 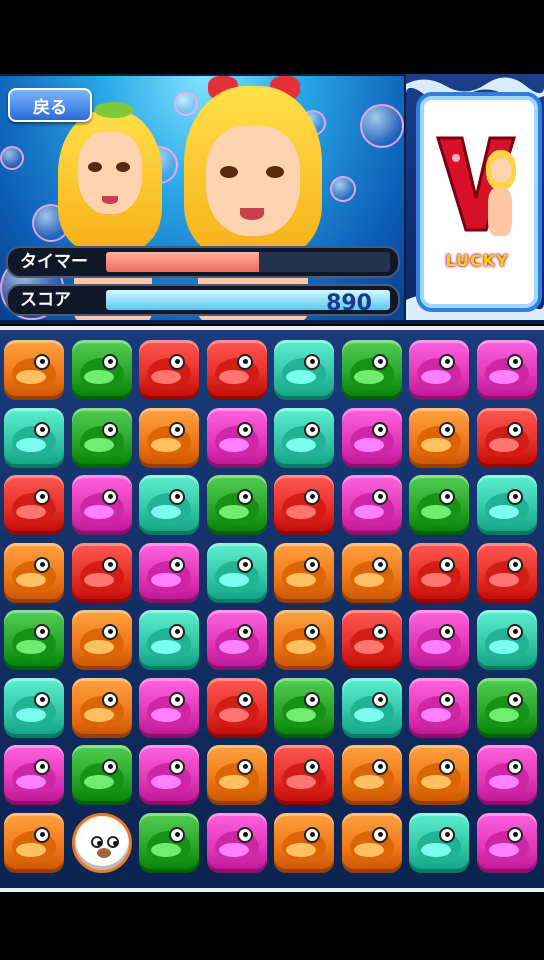 What do you see at coordinates (45, 300) in the screenshot?
I see `score-label: スコア` at bounding box center [45, 300].